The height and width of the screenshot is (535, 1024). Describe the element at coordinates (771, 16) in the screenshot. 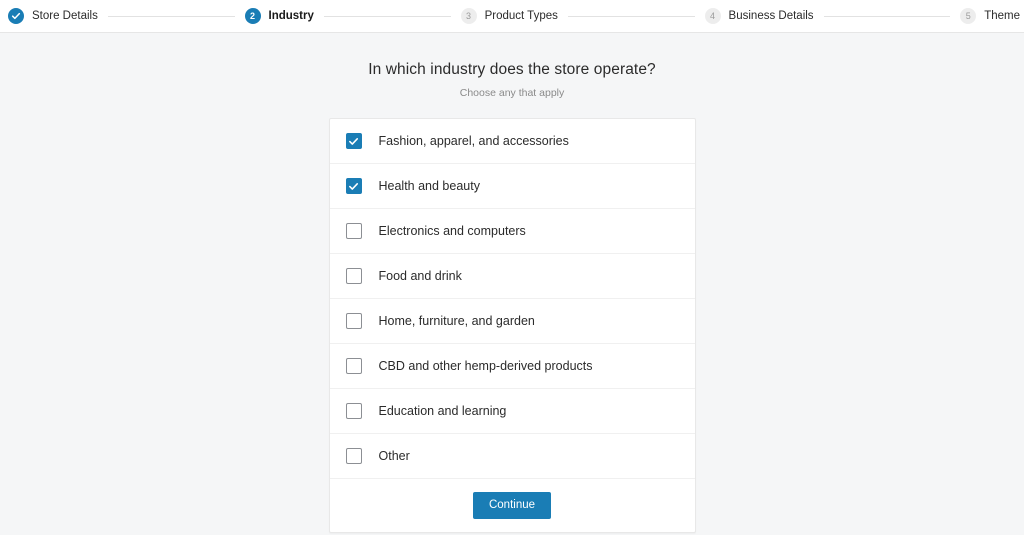

I see `step-label: Business Details` at that location.